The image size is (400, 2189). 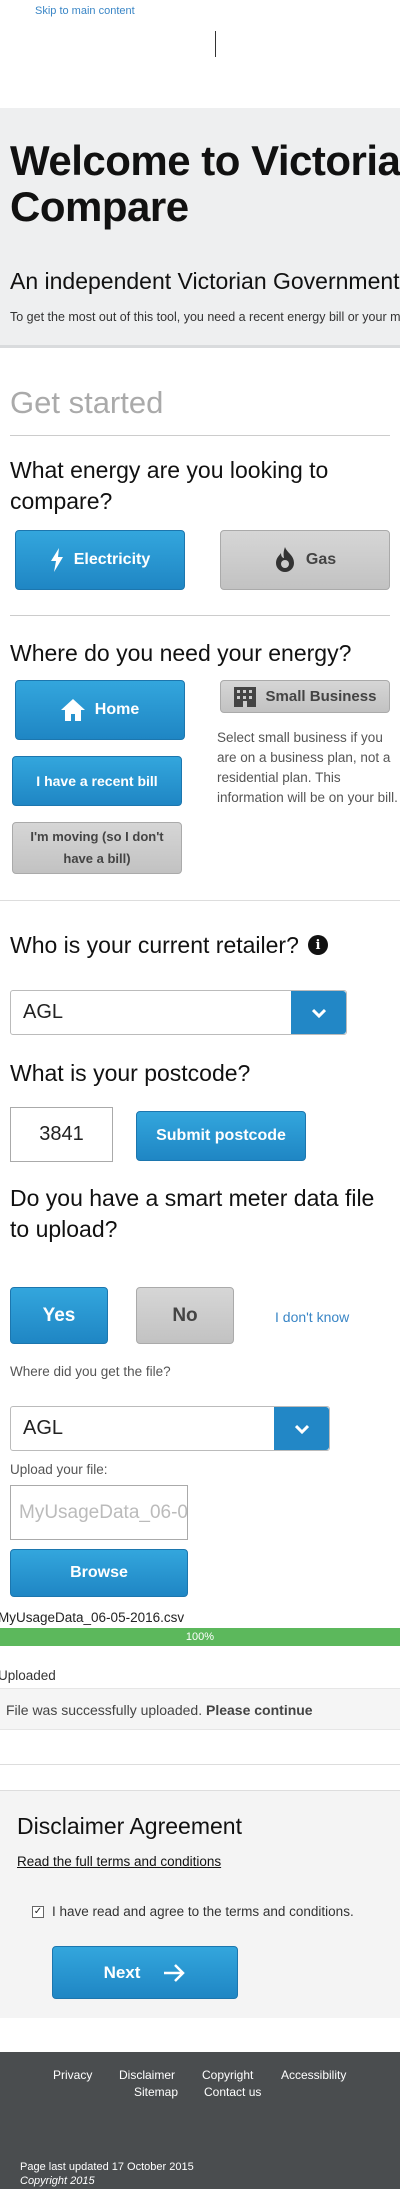 I want to click on home-icon, so click(x=72, y=710).